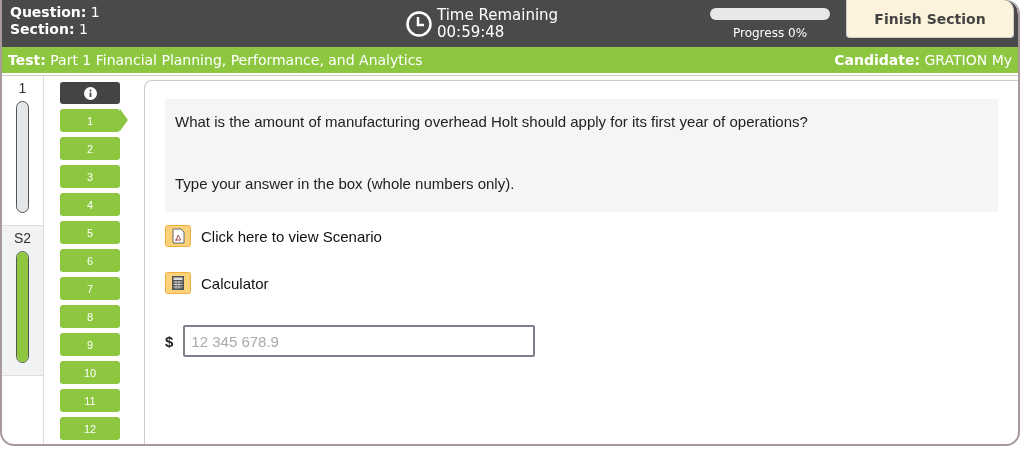 The height and width of the screenshot is (450, 1024). Describe the element at coordinates (178, 283) in the screenshot. I see `calculator-icon` at that location.